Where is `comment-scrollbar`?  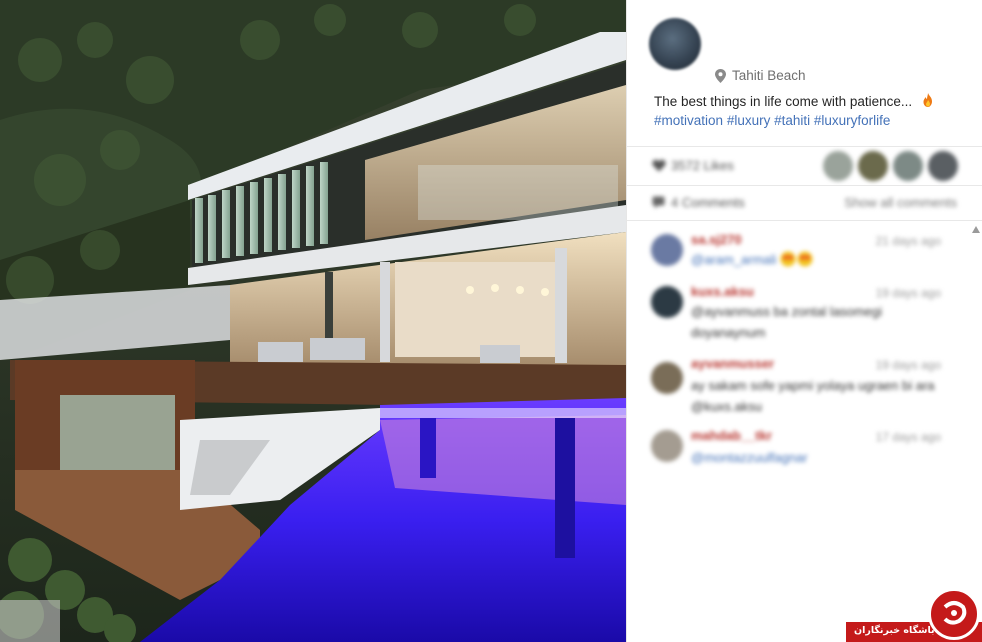 comment-scrollbar is located at coordinates (976, 429).